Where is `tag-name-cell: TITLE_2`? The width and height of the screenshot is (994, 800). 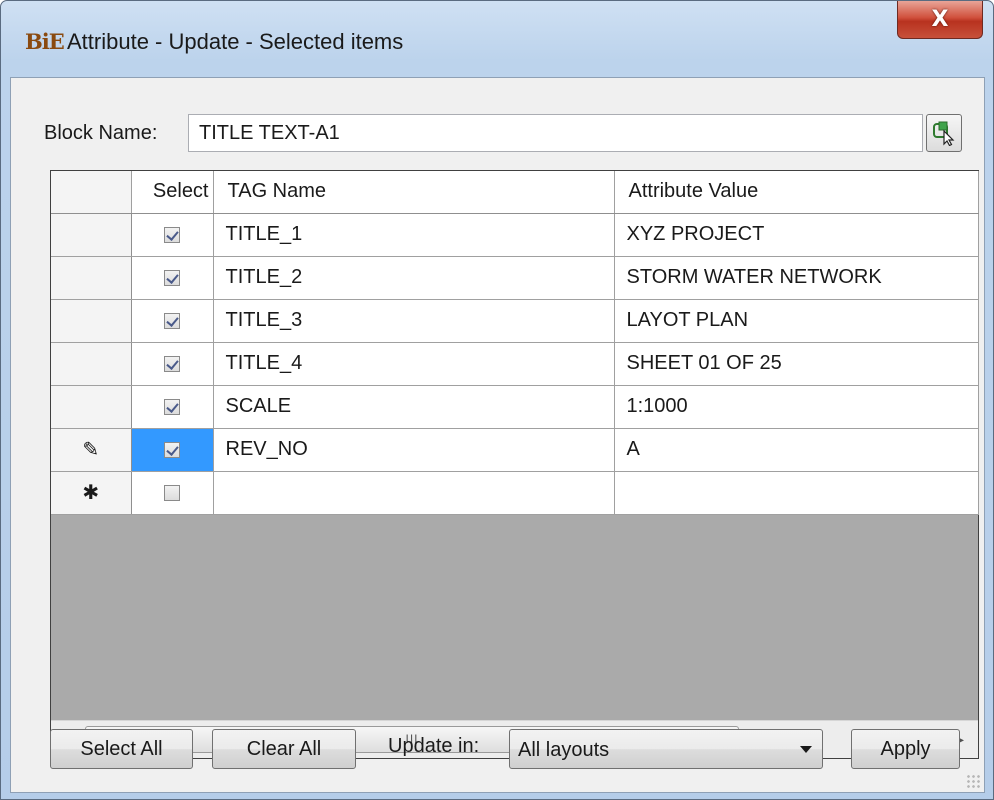 tag-name-cell: TITLE_2 is located at coordinates (414, 278).